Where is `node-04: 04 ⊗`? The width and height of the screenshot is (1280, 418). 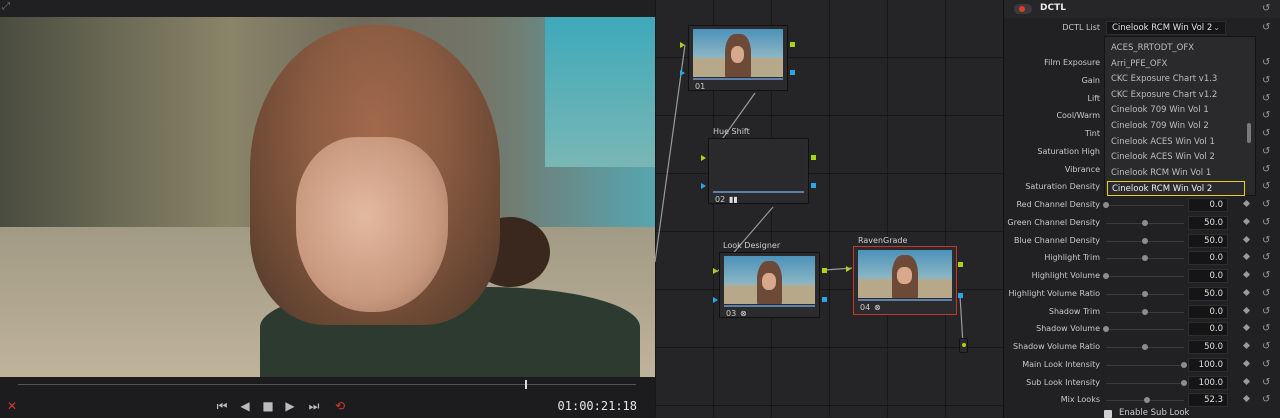
node-04: 04 ⊗ is located at coordinates (905, 280).